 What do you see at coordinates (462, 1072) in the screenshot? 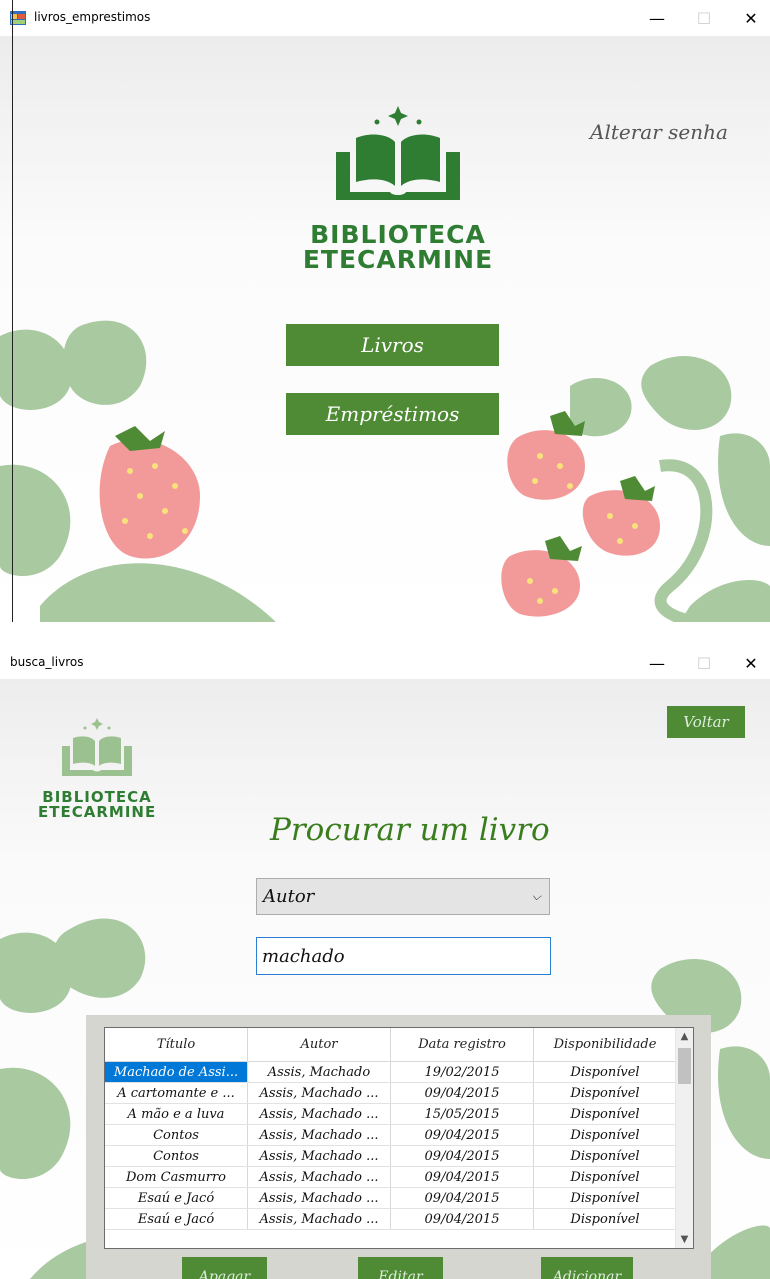
I see `cell-date: 19/02/2015` at bounding box center [462, 1072].